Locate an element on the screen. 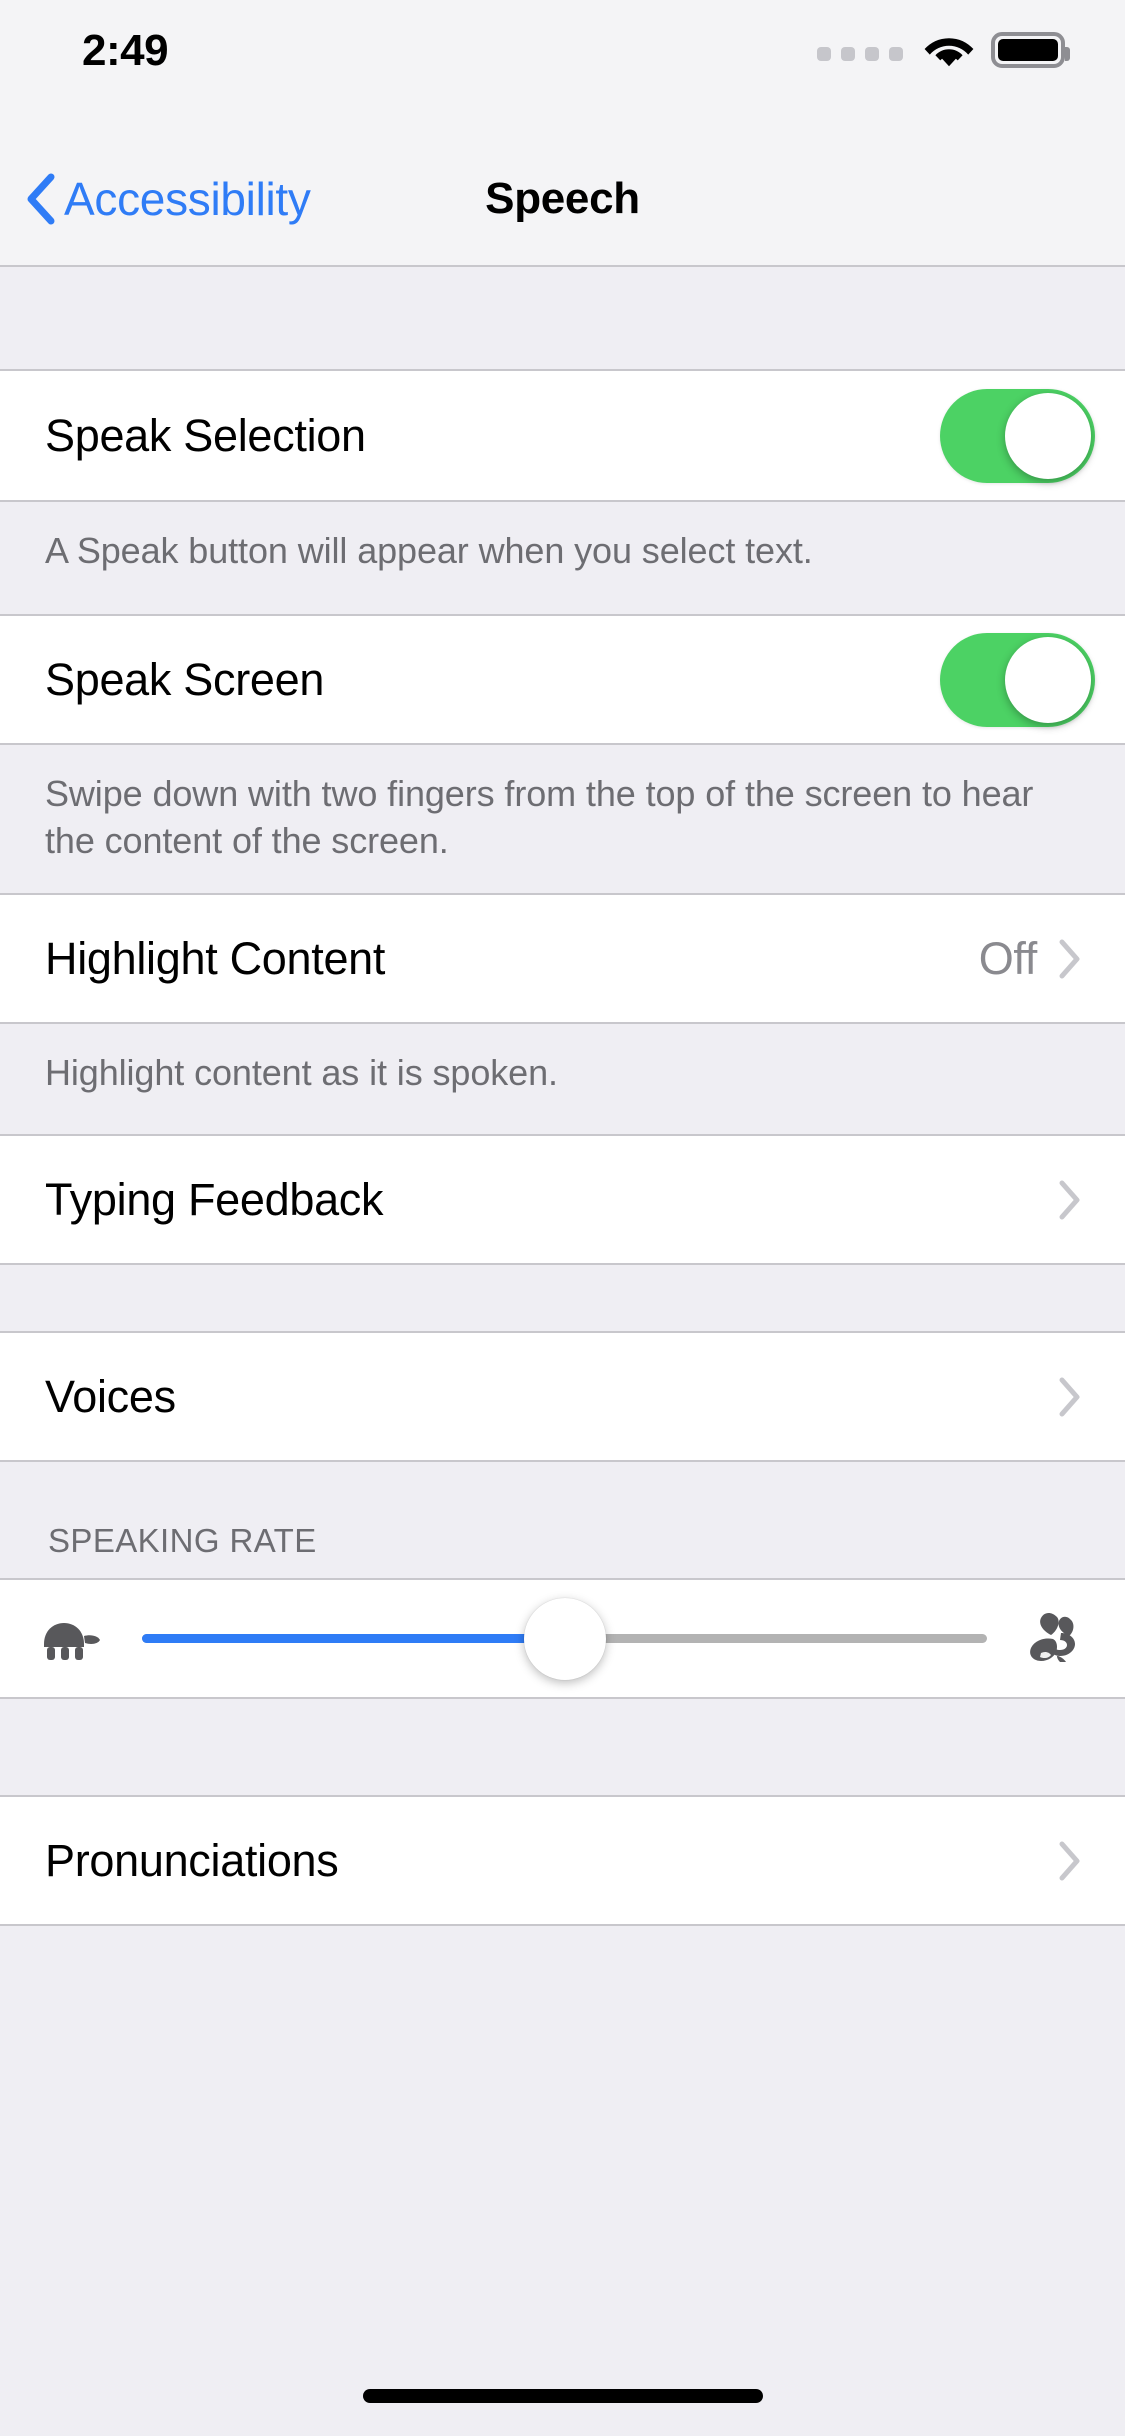 The width and height of the screenshot is (1125, 2436). battery-icon is located at coordinates (1030, 50).